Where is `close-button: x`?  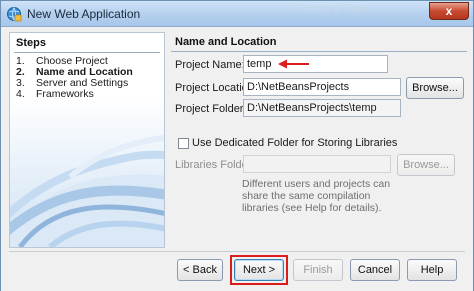
close-button: x is located at coordinates (449, 11).